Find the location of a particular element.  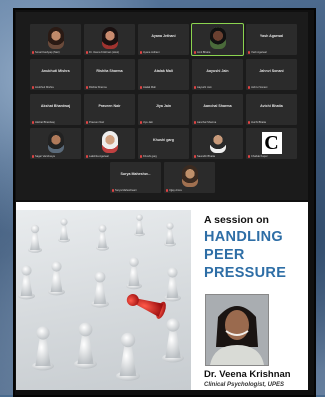

participant-tile: Lakshita Agarwal is located at coordinates (109, 143).